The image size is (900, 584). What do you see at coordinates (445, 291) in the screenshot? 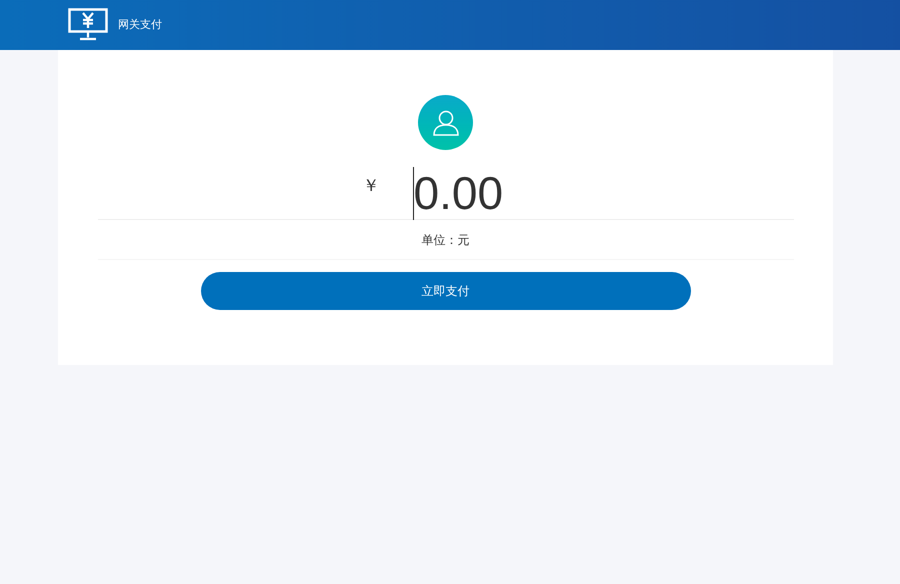
I see `pay-button: 立即支付` at bounding box center [445, 291].